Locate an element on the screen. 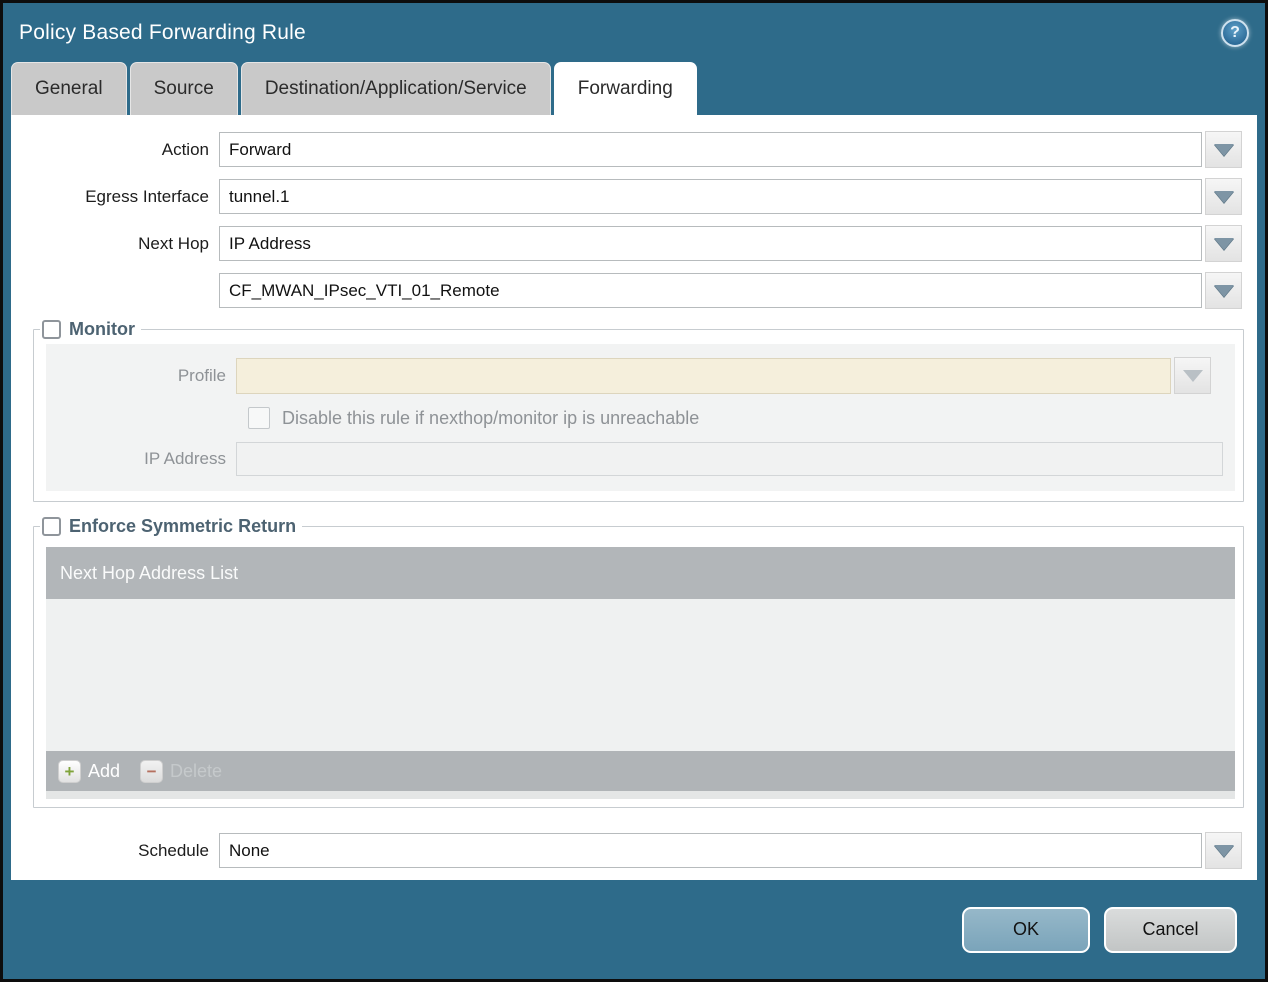 This screenshot has width=1268, height=982. symmetric-return-legend: Enforce Symmetric Return is located at coordinates (171, 526).